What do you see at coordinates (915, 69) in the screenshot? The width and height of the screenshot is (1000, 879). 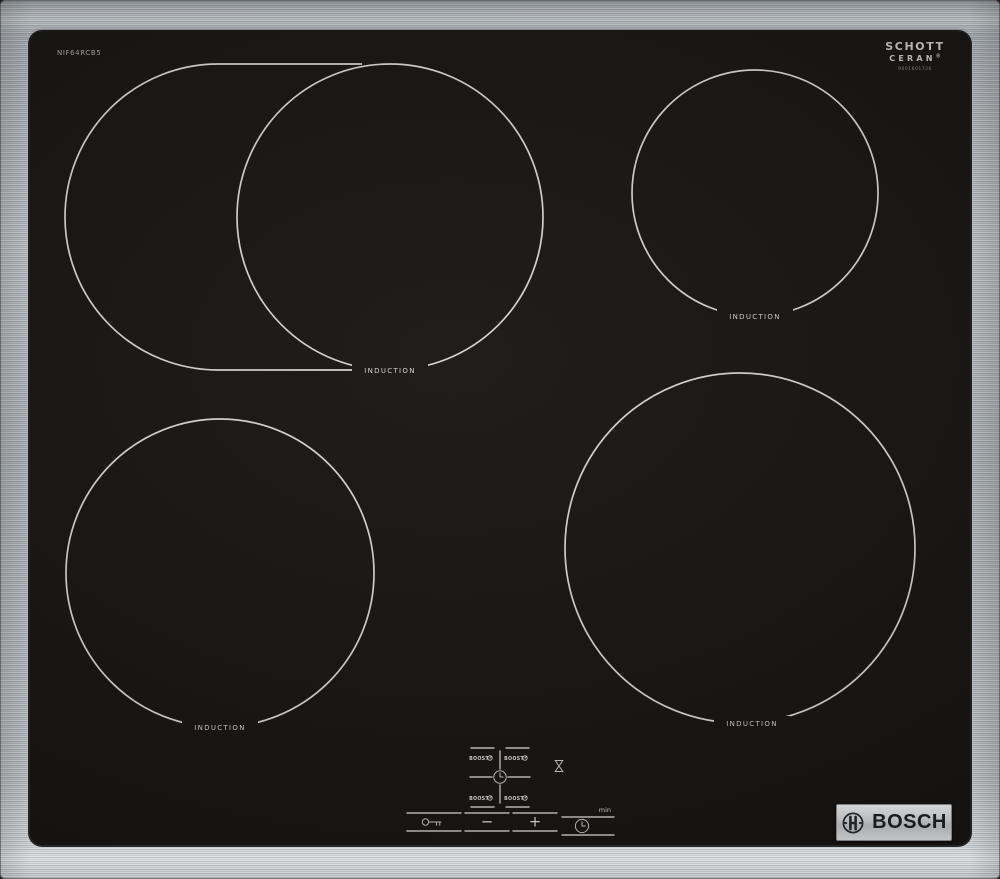 I see `schott-code: 9001601726` at bounding box center [915, 69].